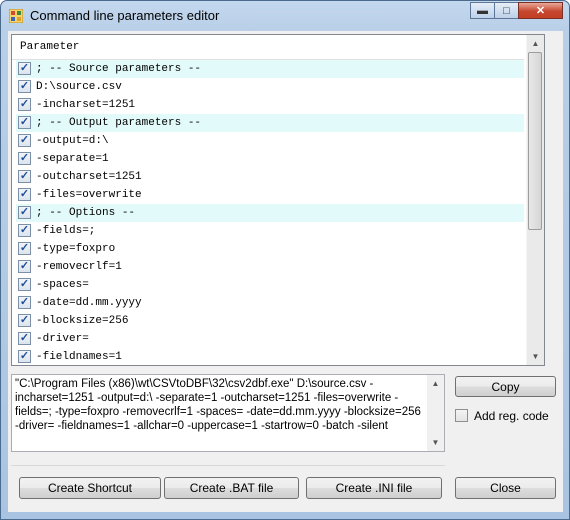  I want to click on minimize-button: ▬, so click(482, 10).